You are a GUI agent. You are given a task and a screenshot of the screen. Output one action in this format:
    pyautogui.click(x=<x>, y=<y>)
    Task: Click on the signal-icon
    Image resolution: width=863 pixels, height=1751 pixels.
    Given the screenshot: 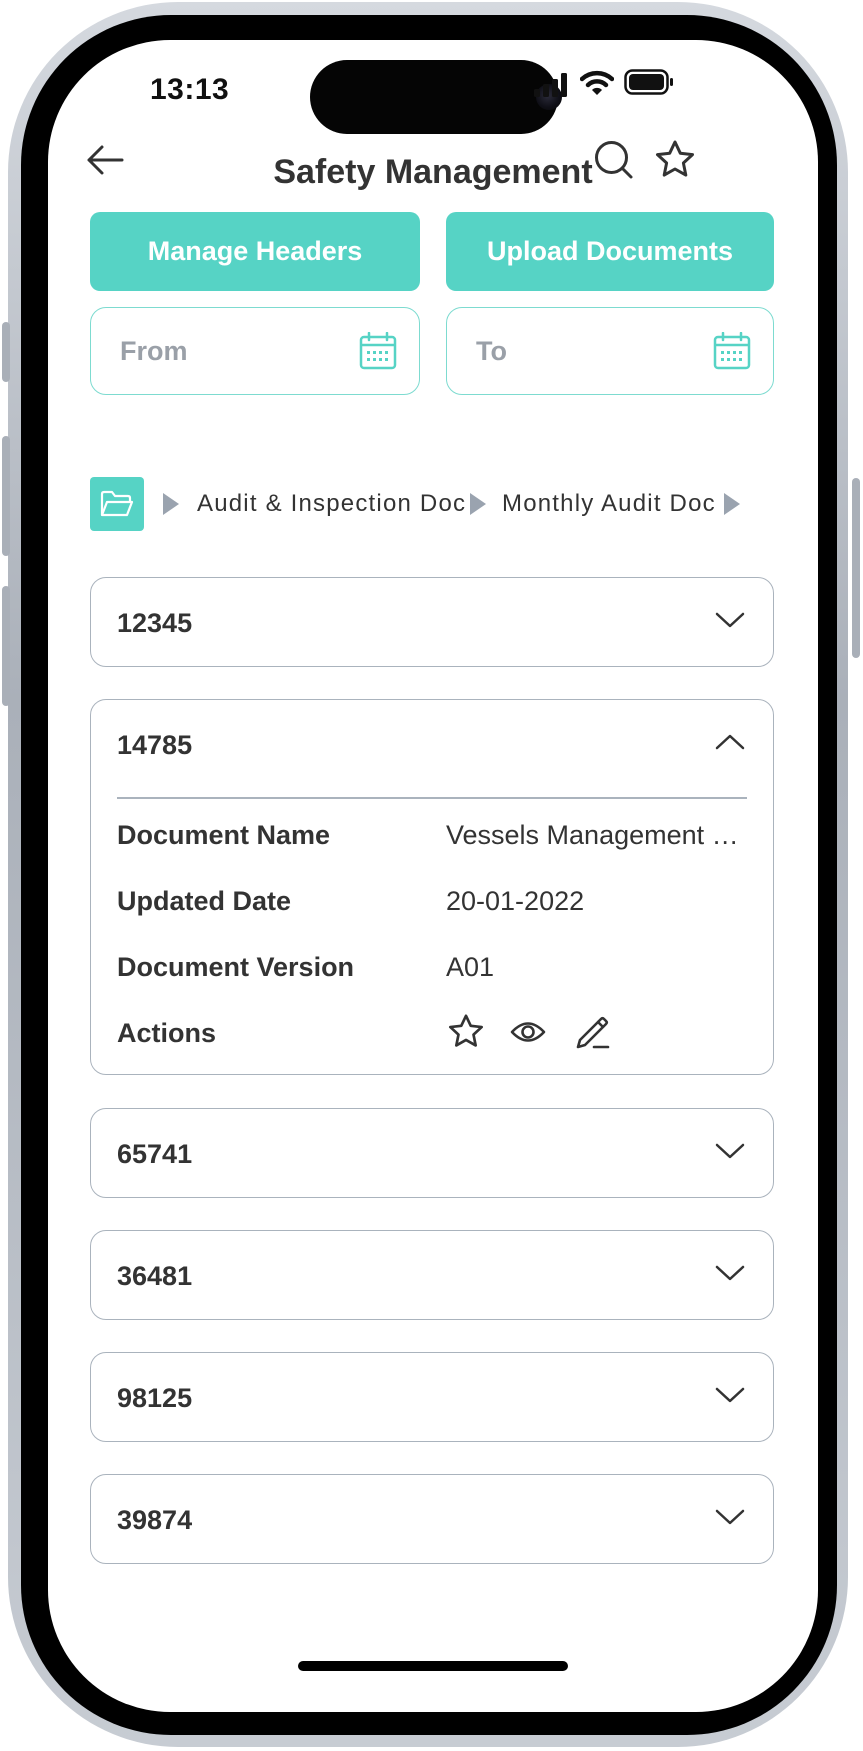 What is the action you would take?
    pyautogui.click(x=551, y=85)
    